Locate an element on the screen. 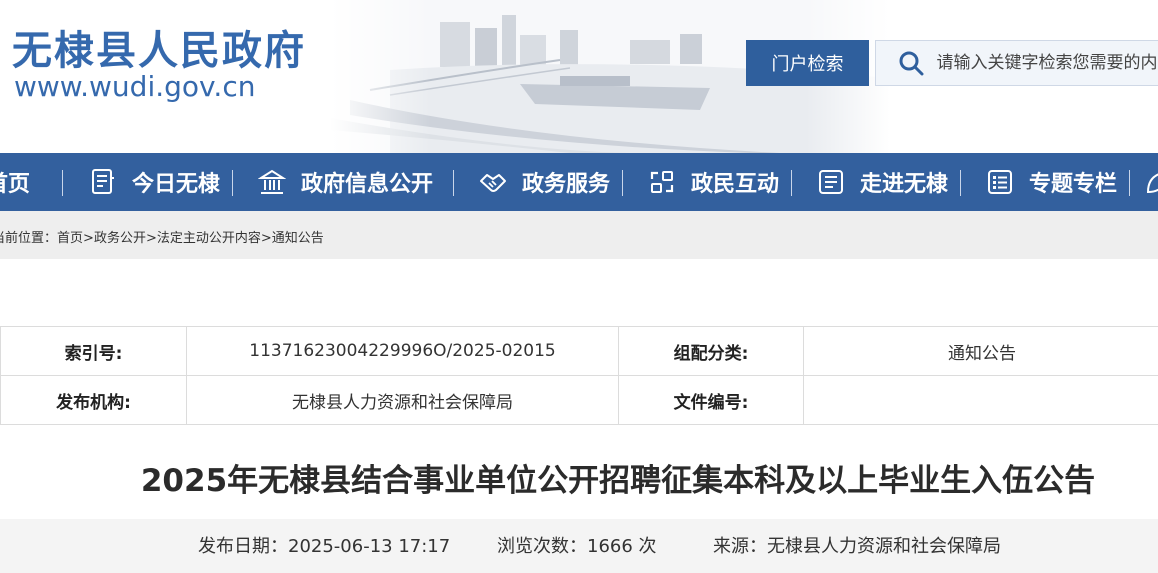 The image size is (1158, 573). nav-item-more is located at coordinates (1150, 182).